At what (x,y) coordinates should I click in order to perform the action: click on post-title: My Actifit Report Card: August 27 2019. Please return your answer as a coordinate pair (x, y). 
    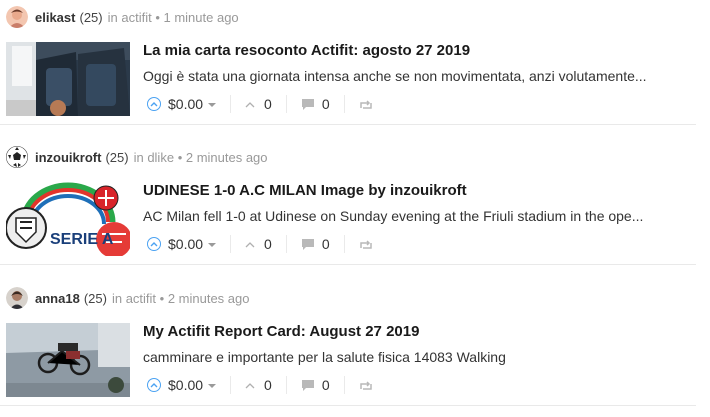
    Looking at the image, I should click on (281, 331).